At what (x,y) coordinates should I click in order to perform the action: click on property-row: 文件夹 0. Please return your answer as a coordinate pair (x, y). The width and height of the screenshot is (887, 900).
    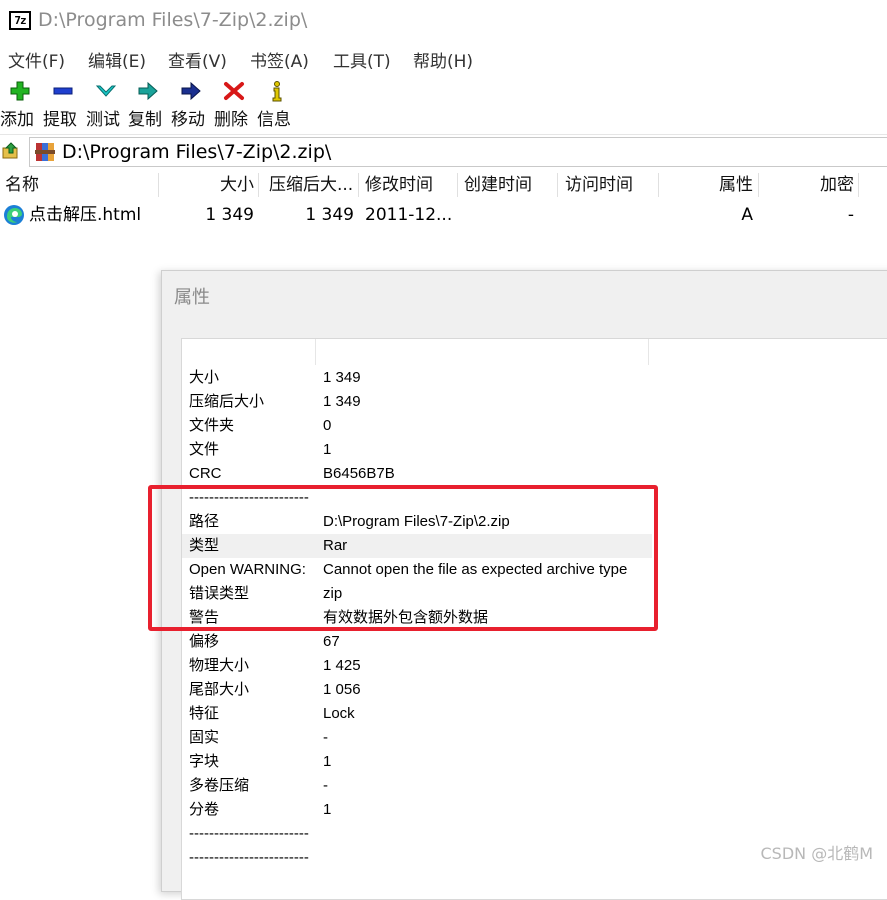
    Looking at the image, I should click on (417, 426).